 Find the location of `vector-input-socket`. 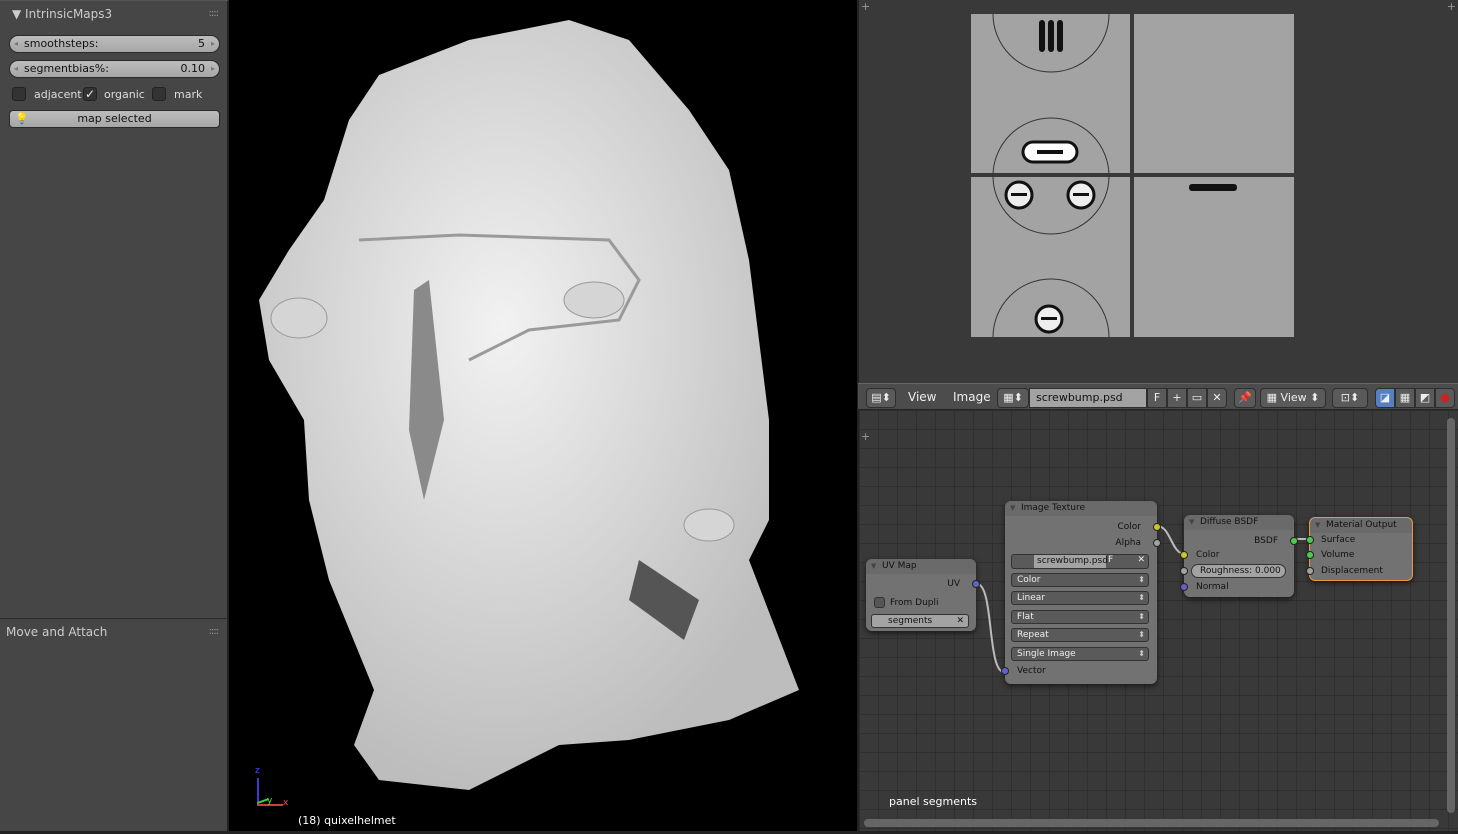

vector-input-socket is located at coordinates (1005, 671).